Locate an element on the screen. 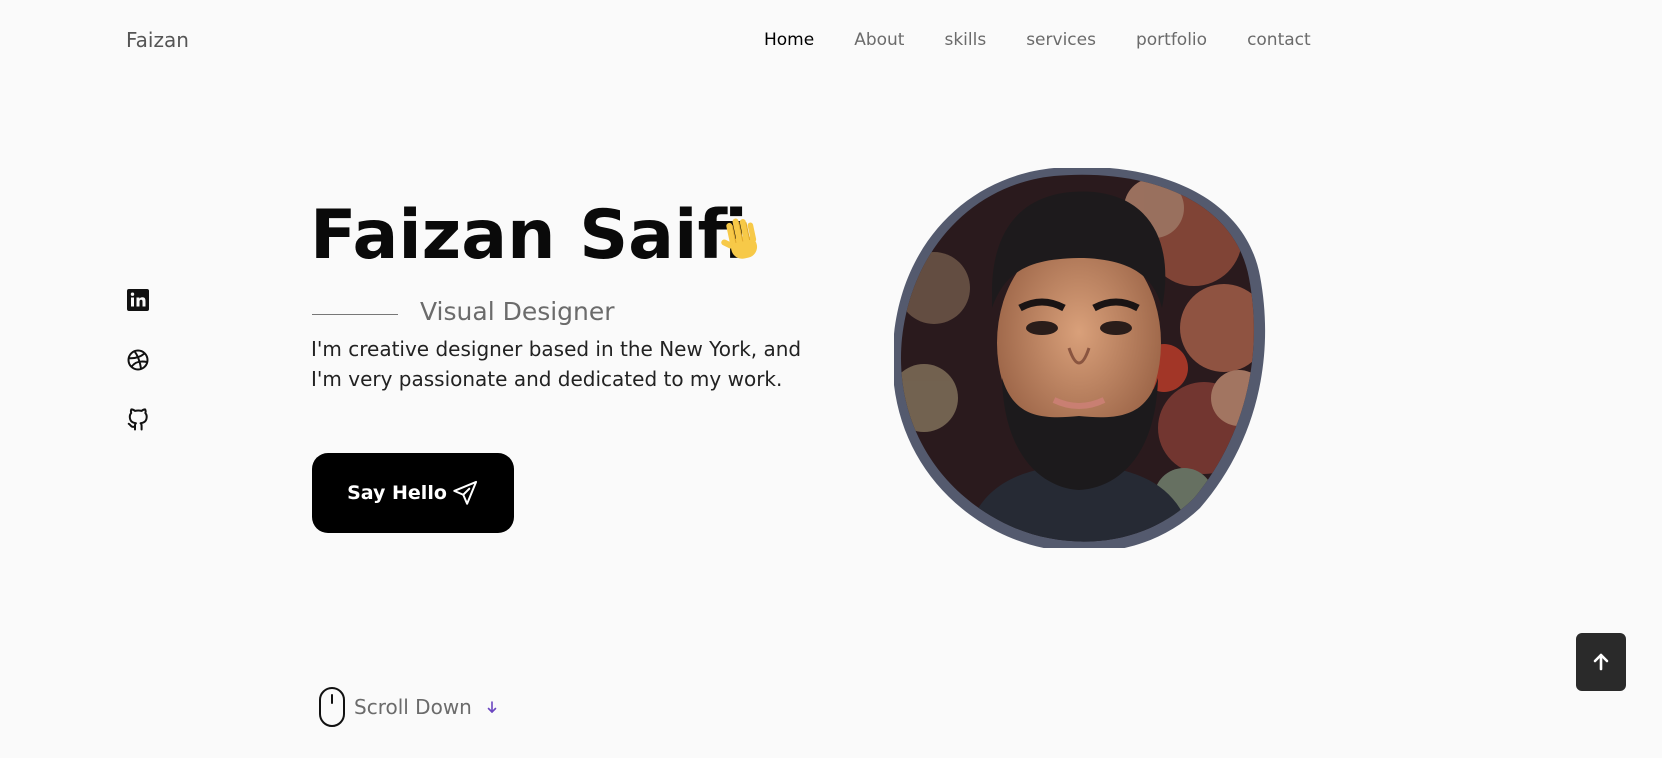  mouse-icon is located at coordinates (332, 707).